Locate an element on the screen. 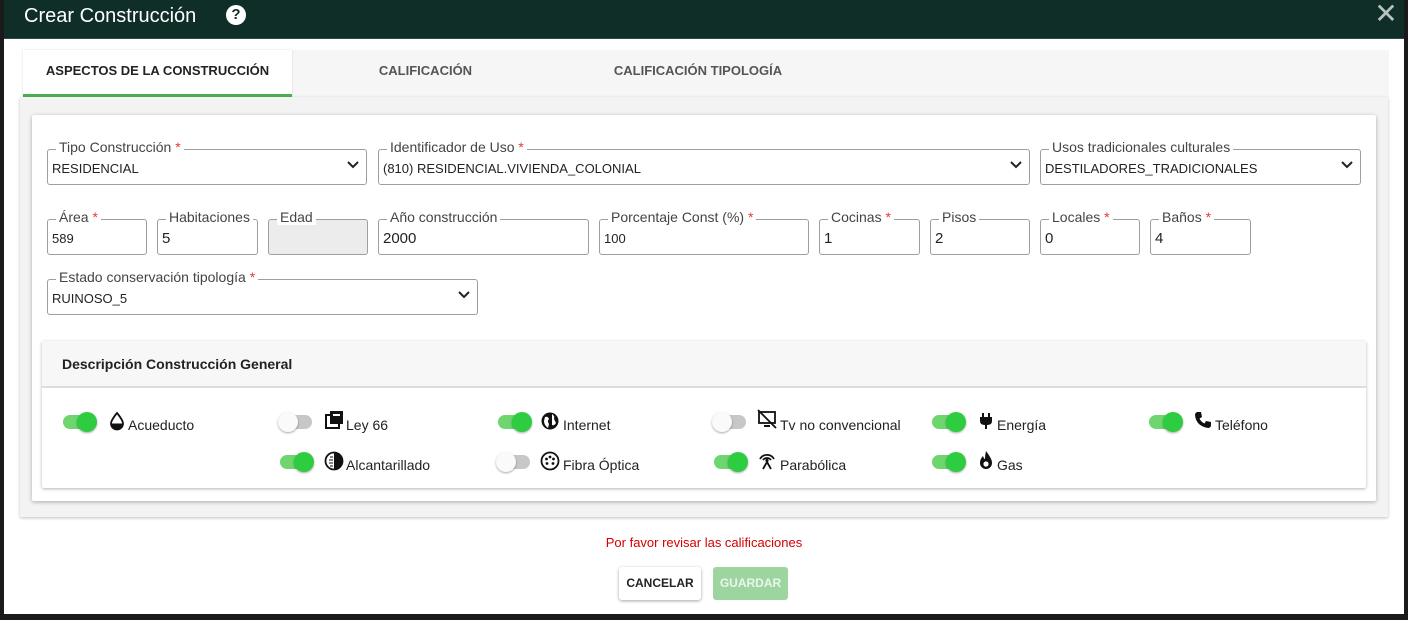  parabolica-label: Parabólica is located at coordinates (813, 465).